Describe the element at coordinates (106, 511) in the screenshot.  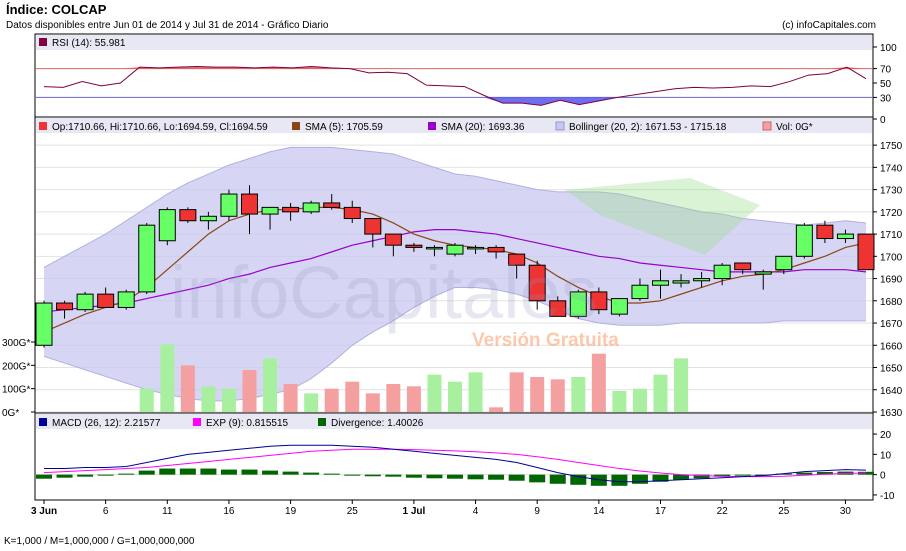
I see `x-tick-label: 6` at that location.